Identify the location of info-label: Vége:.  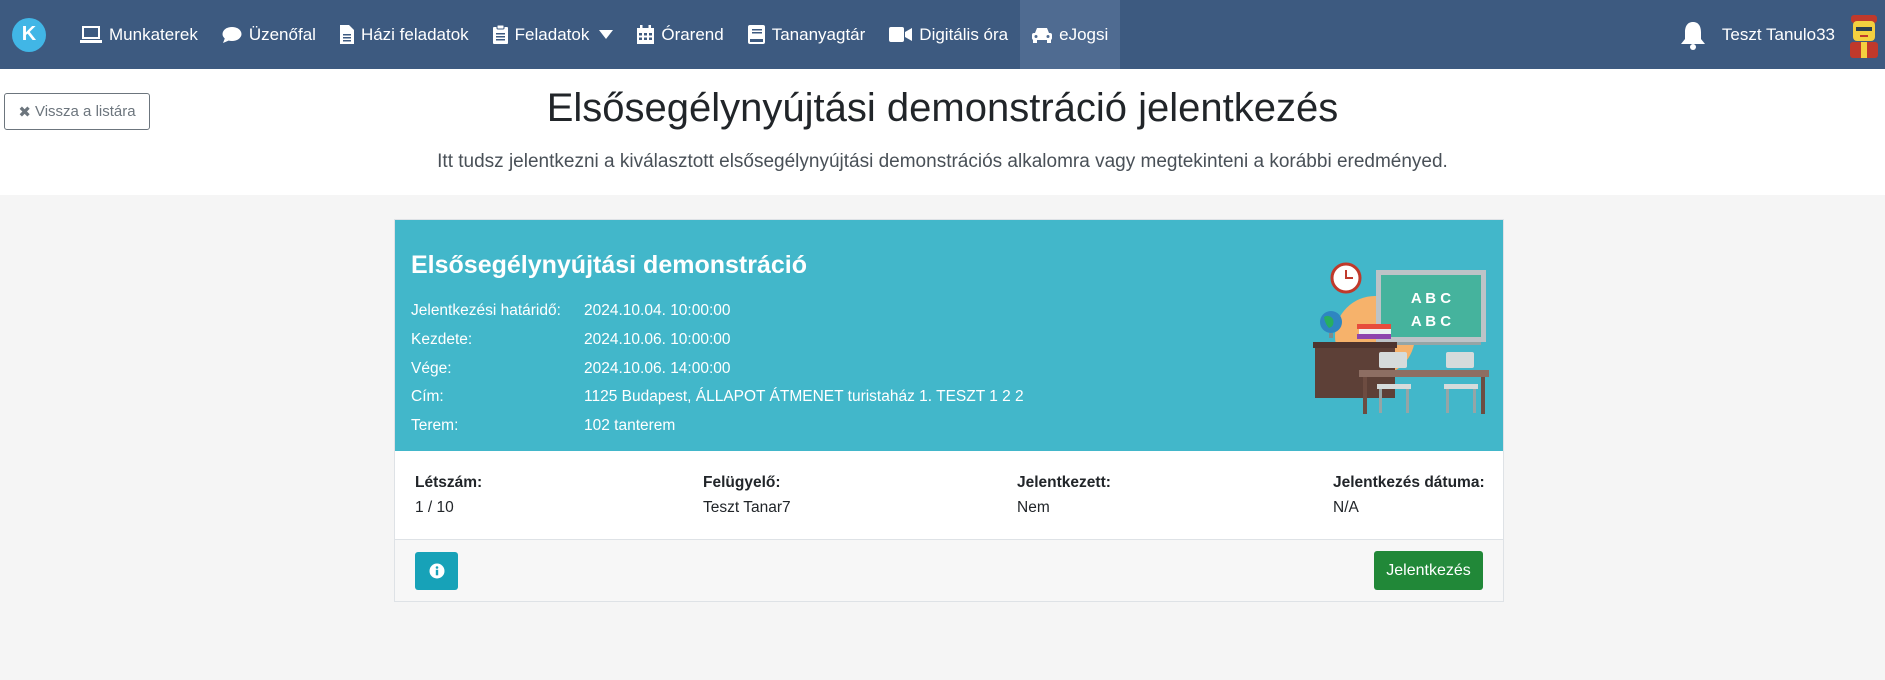
(431, 368).